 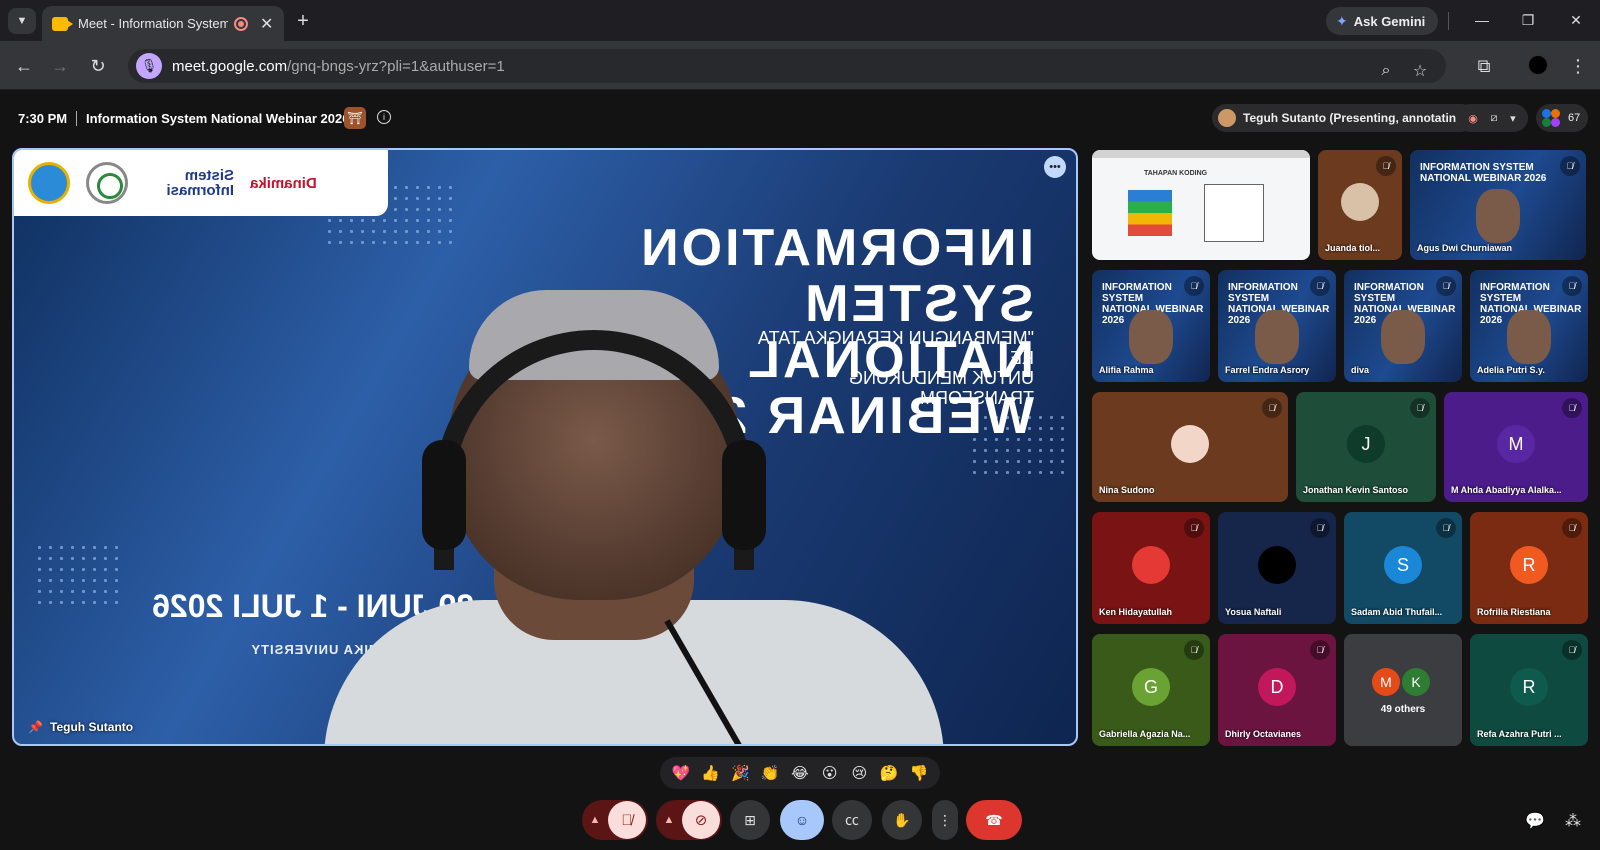 I want to click on mic-options-chevron-icon: ▲, so click(x=595, y=820).